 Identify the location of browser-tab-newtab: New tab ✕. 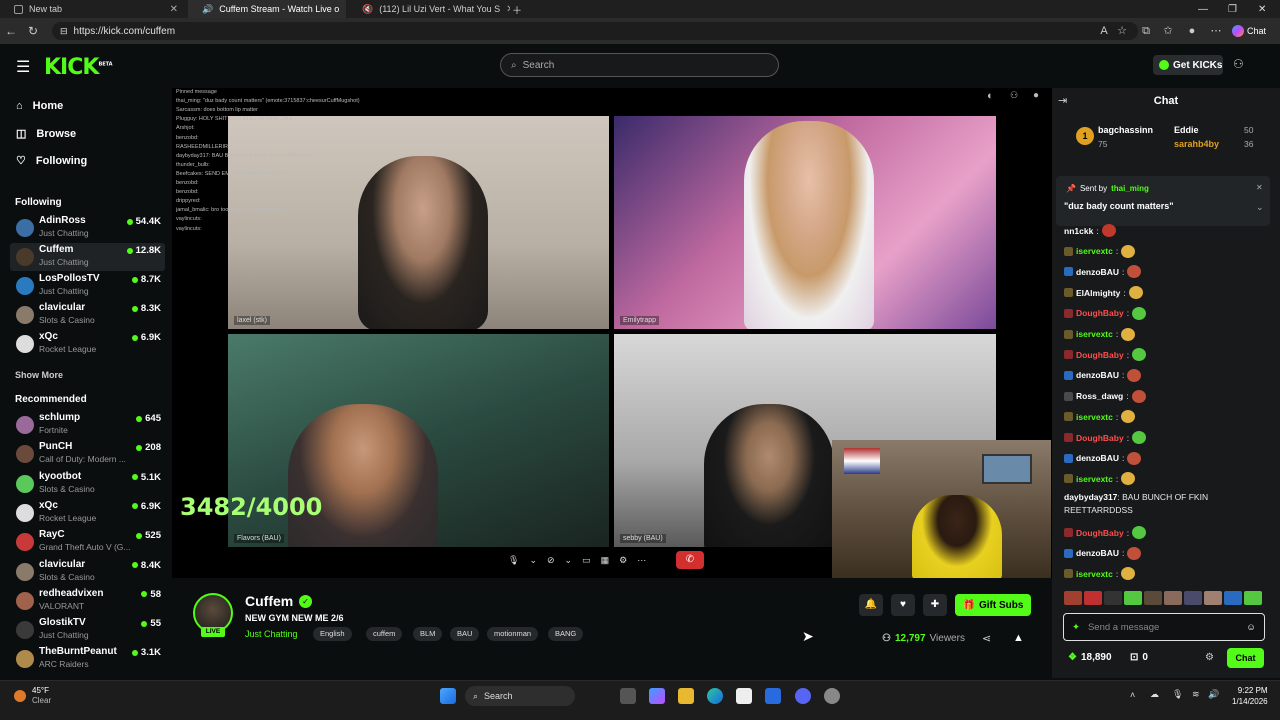
(96, 9).